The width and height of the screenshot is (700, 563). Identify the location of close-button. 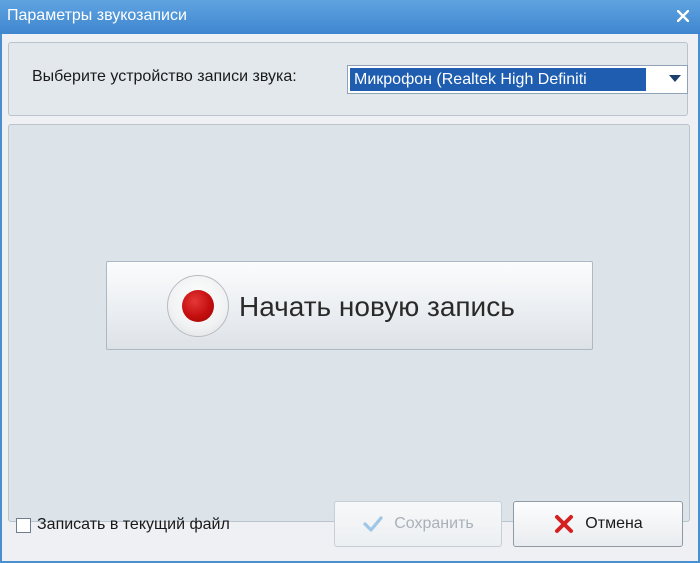
(683, 16).